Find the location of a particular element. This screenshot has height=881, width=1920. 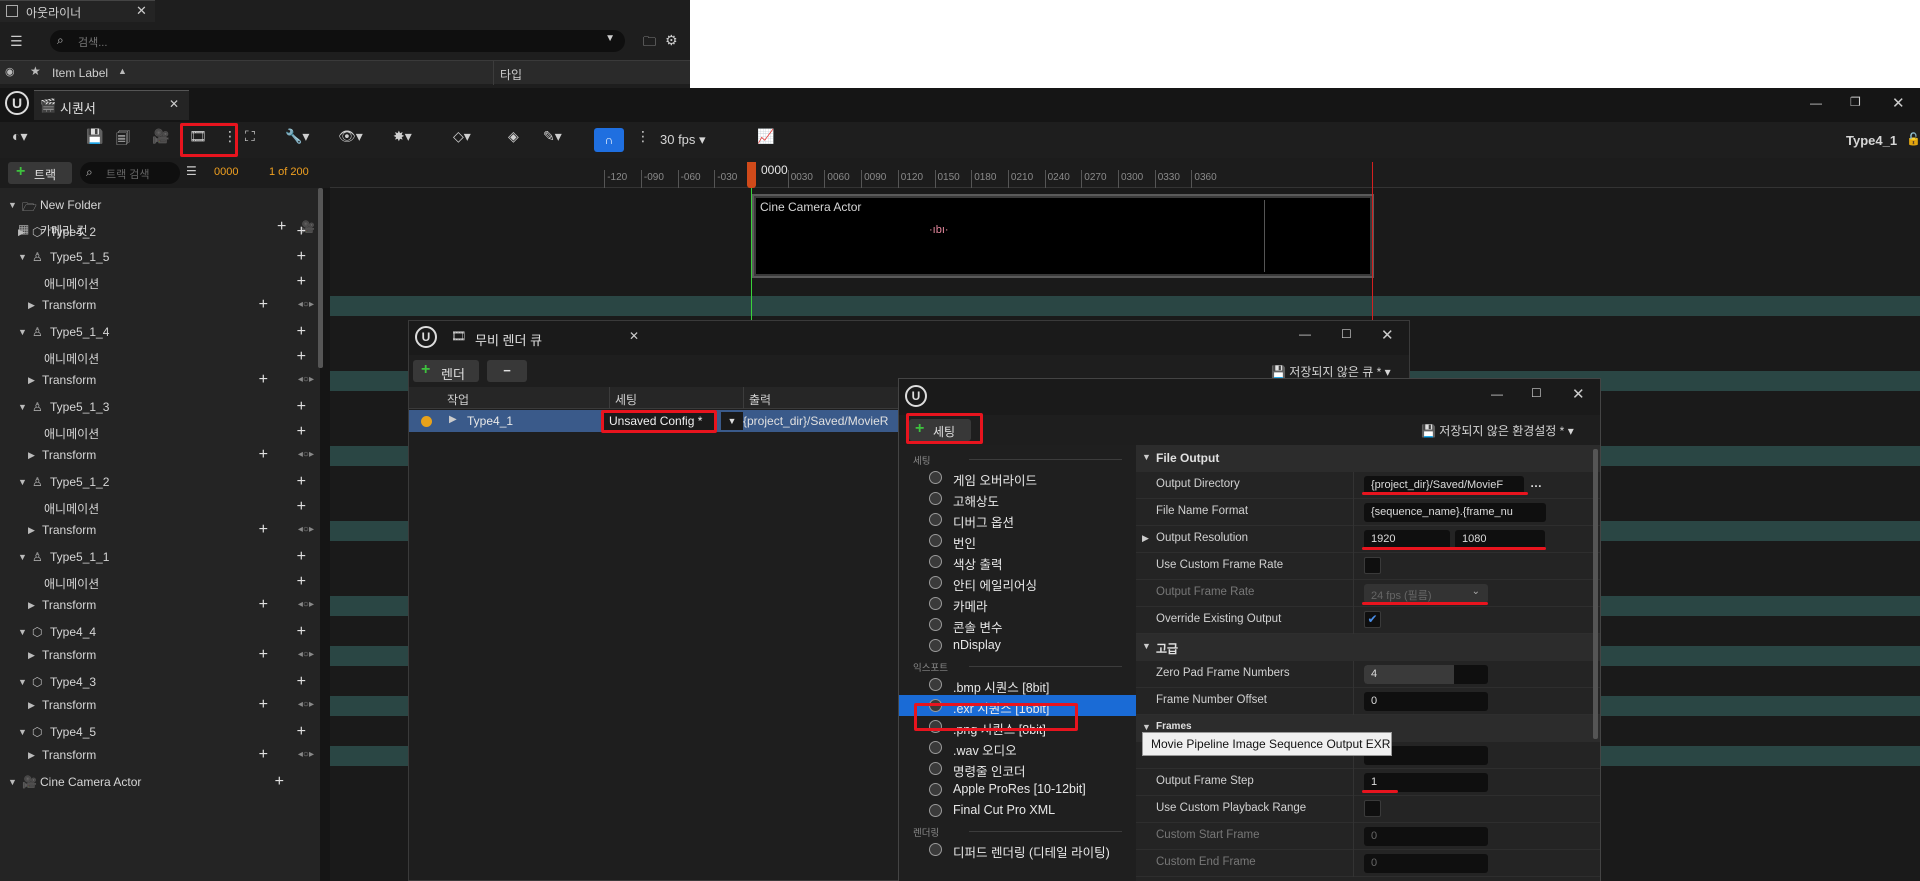

save-icon: 💾 is located at coordinates (94, 140).